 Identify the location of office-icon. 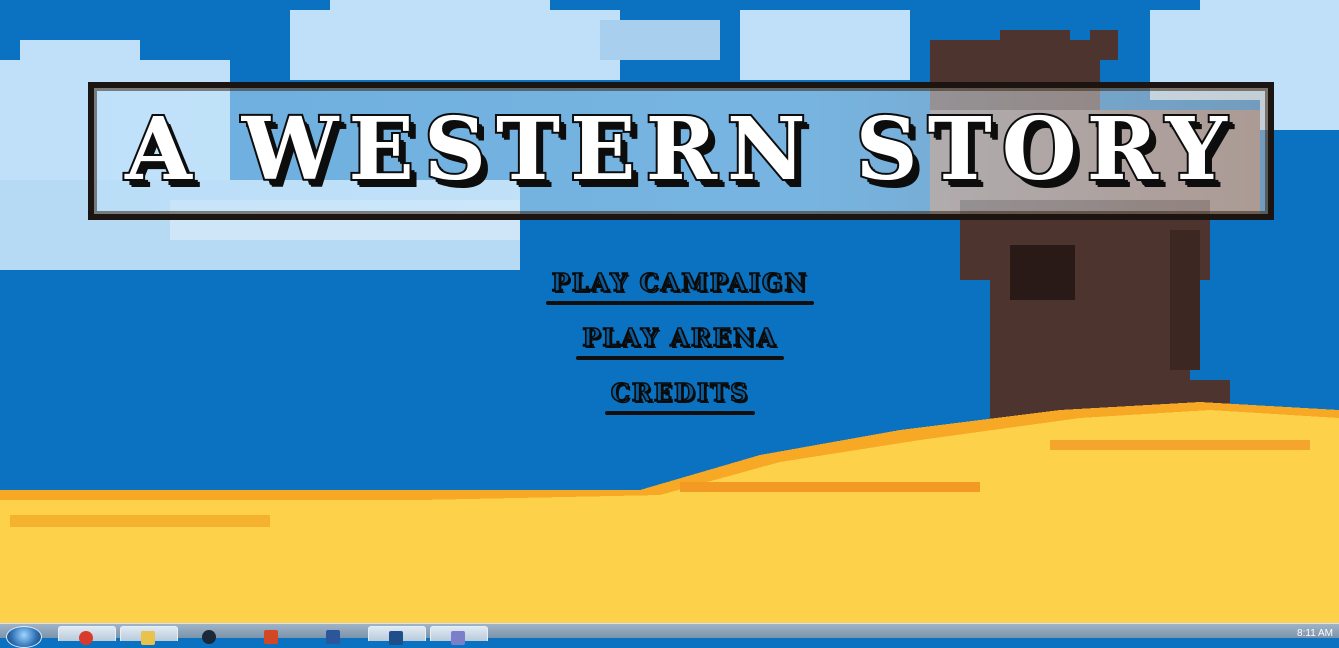
(271, 637).